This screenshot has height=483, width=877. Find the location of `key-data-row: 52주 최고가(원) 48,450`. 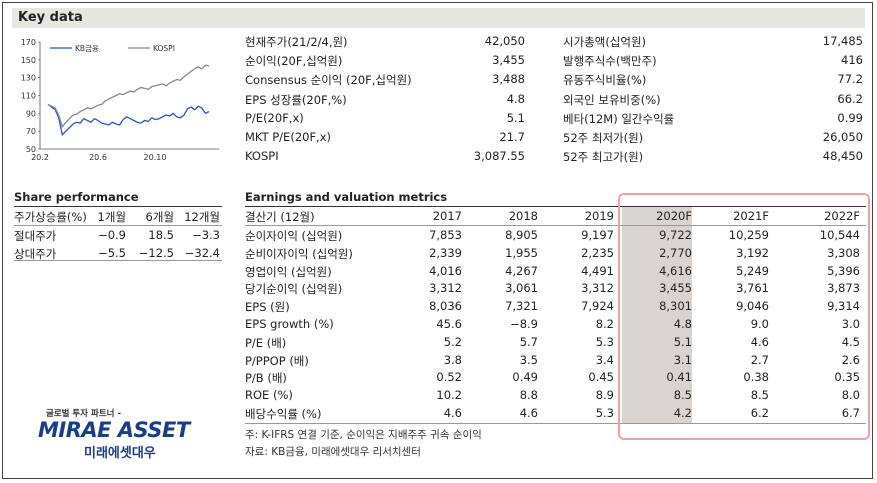

key-data-row: 52주 최고가(원) 48,450 is located at coordinates (713, 157).